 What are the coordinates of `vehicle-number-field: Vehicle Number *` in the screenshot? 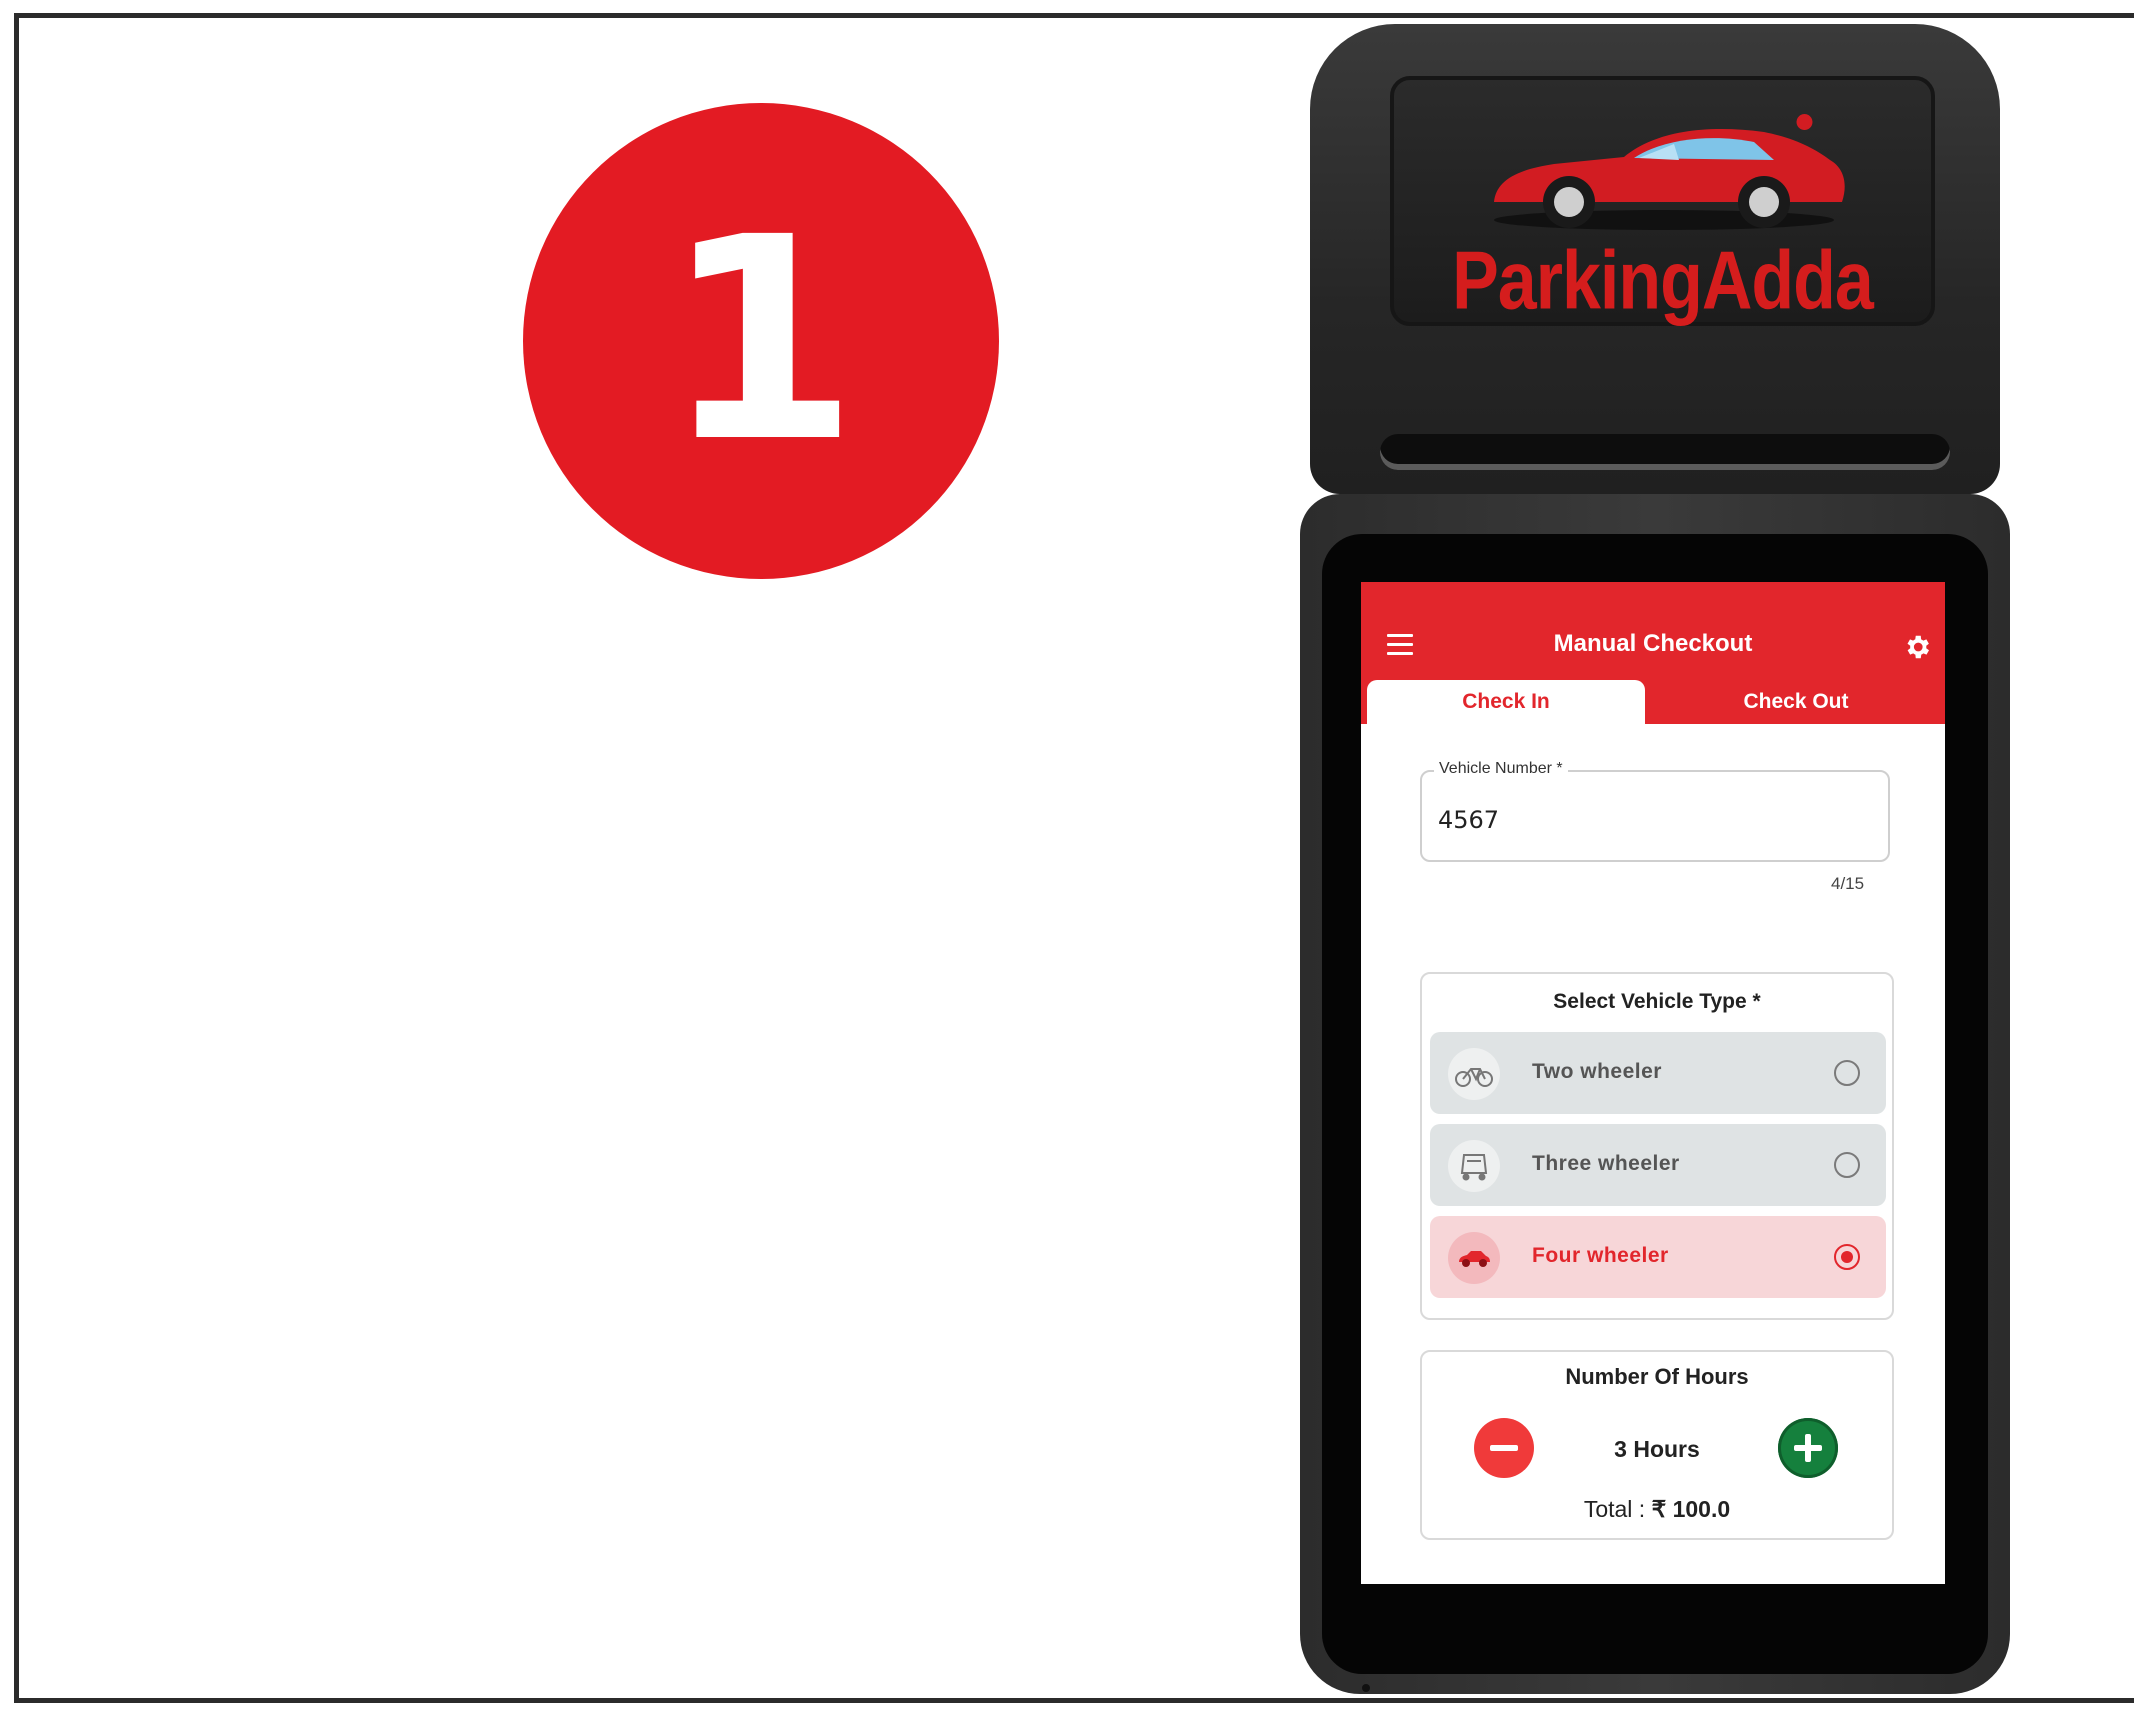 It's located at (1655, 811).